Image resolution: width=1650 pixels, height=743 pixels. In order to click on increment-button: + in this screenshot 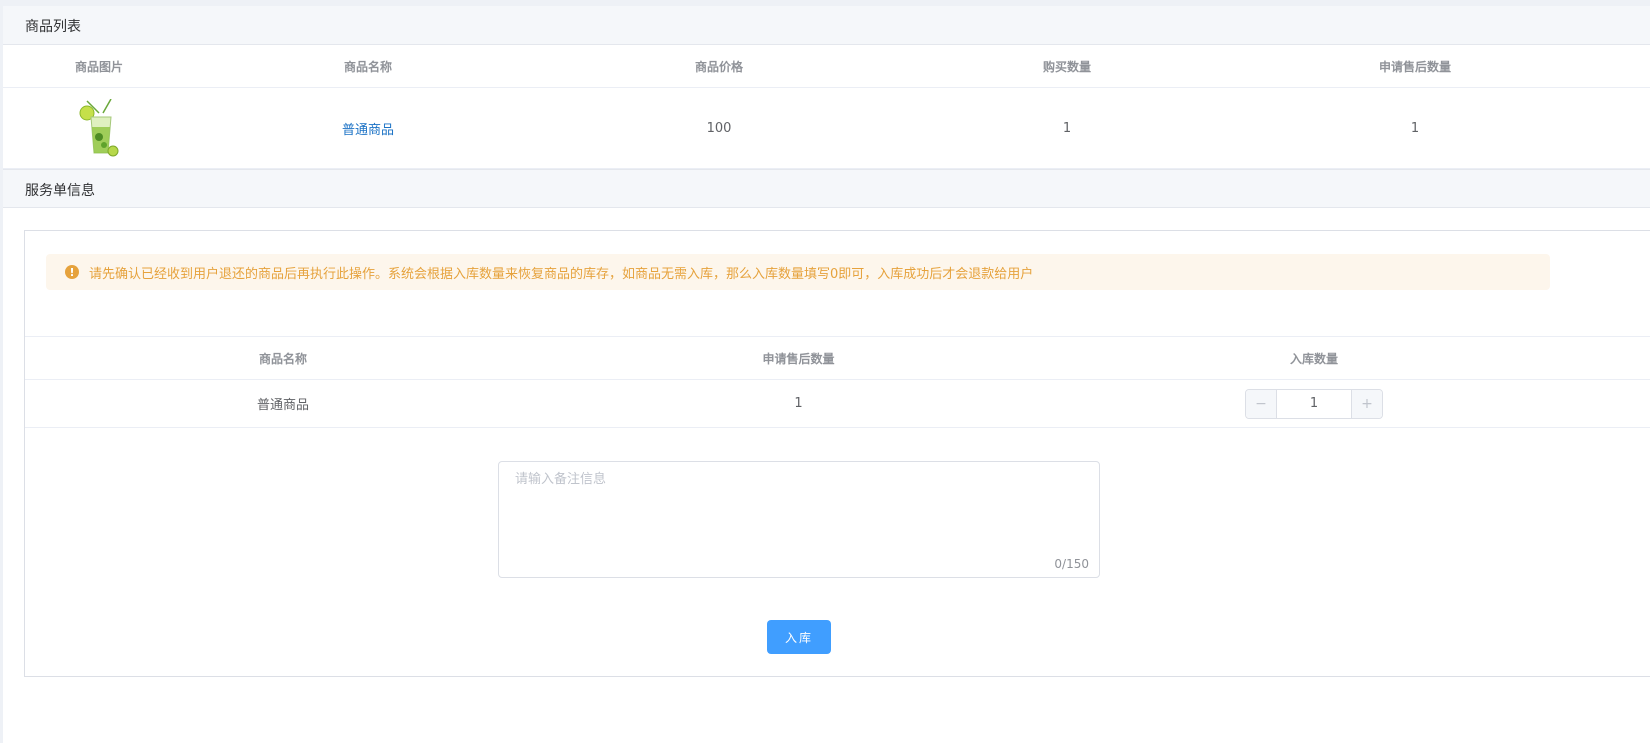, I will do `click(1366, 403)`.